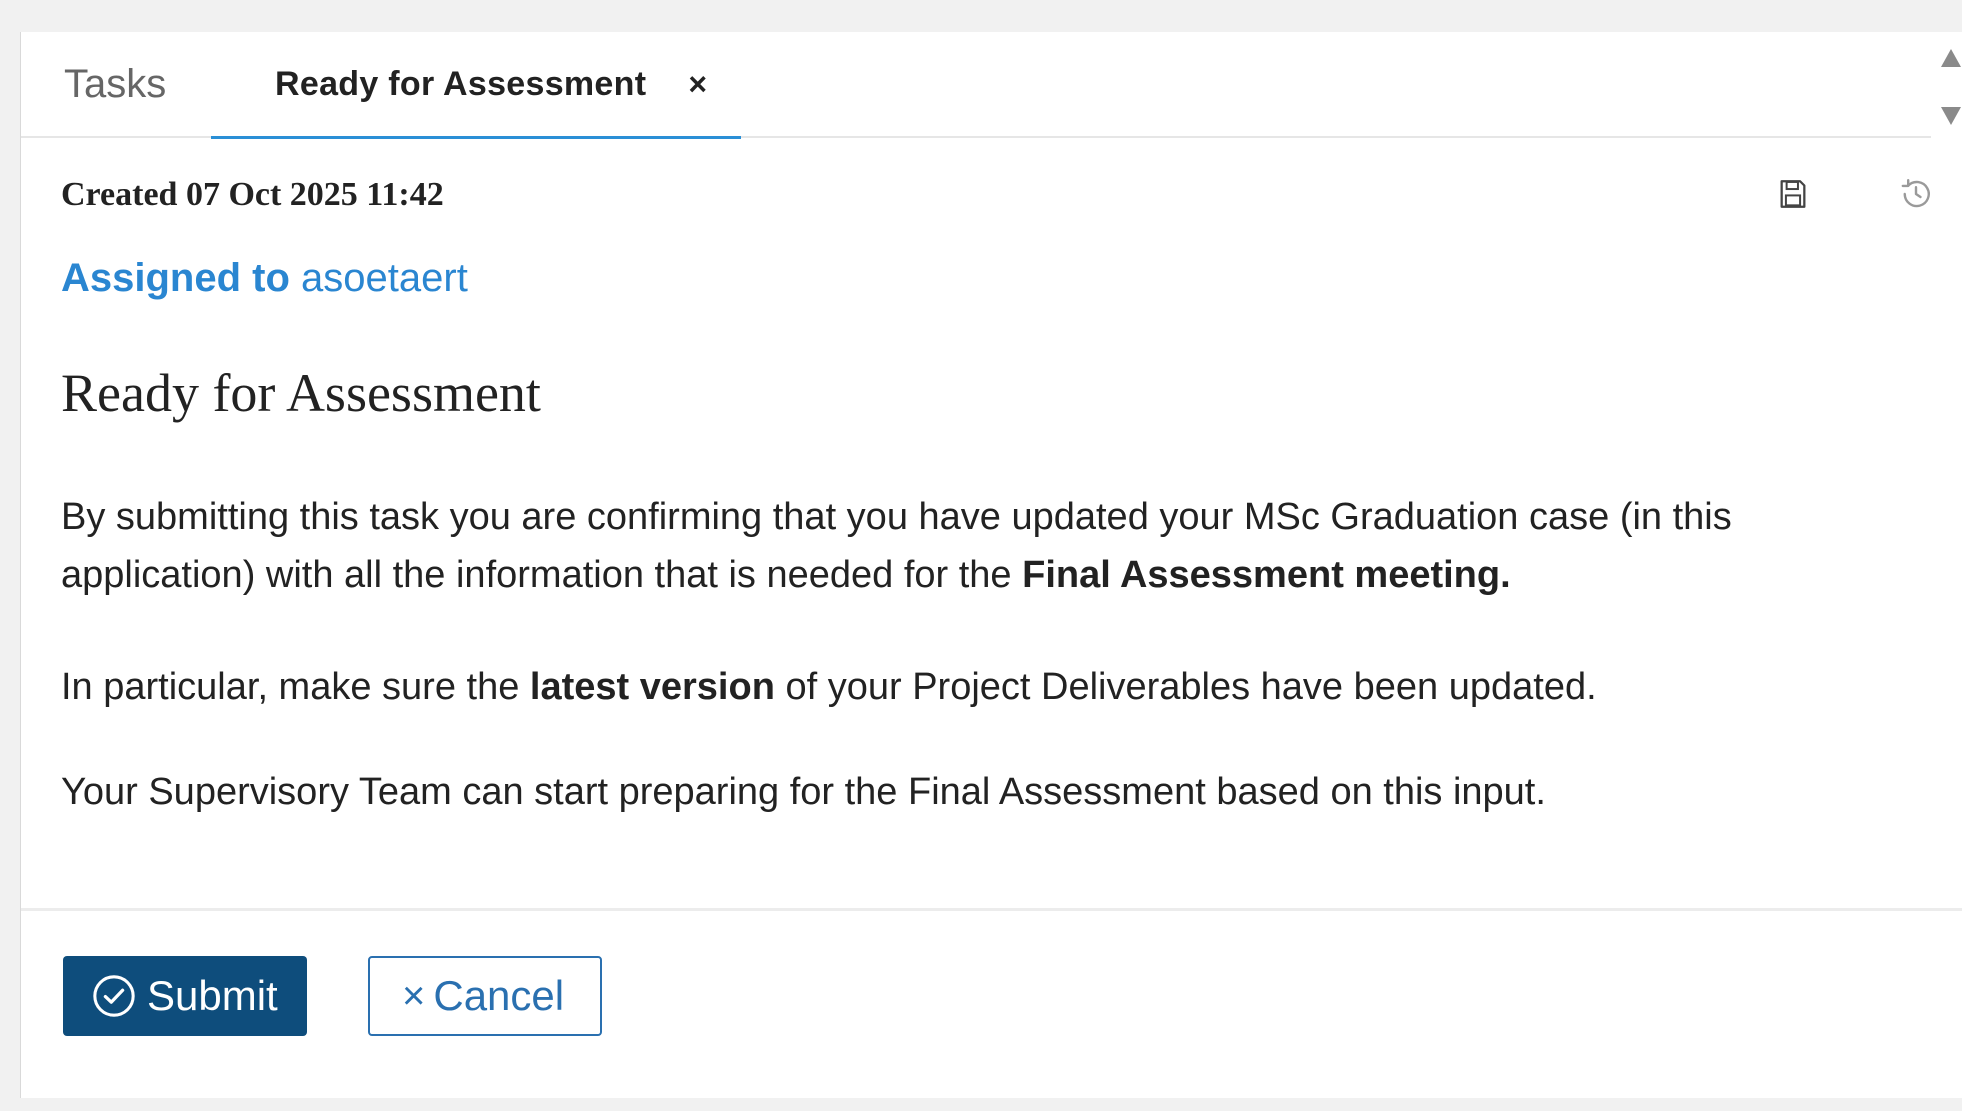 The image size is (1962, 1111). Describe the element at coordinates (1950, 116) in the screenshot. I see `scroll-down-icon` at that location.